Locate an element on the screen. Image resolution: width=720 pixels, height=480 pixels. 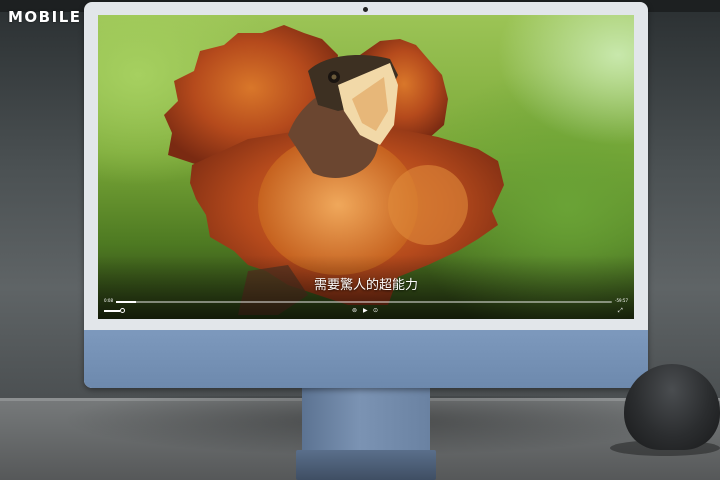
video-subtitle: 需要驚人的超能力 is located at coordinates (365, 285).